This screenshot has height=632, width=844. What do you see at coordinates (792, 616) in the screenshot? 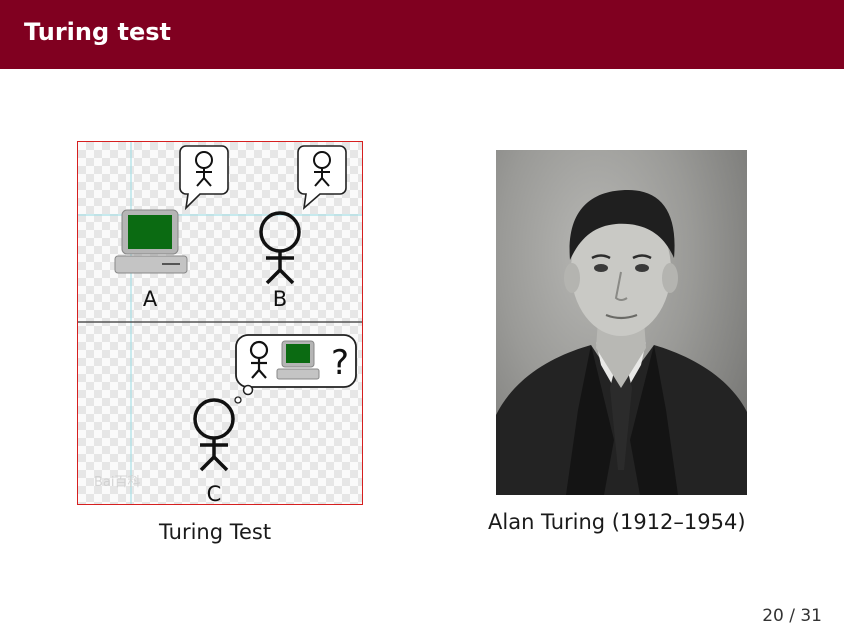
I see `page-number: 20 / 31` at bounding box center [792, 616].